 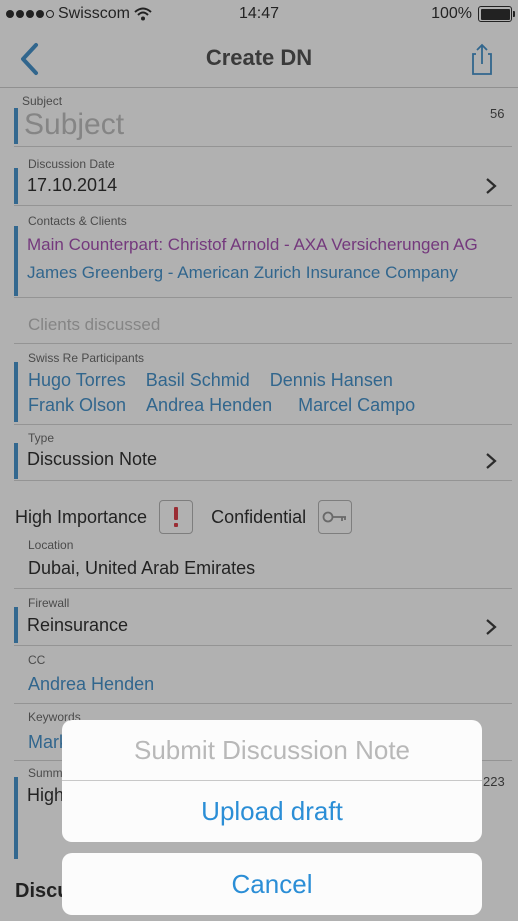 I want to click on action-sheet: Submit Discussion Note Upload draft, so click(x=272, y=781).